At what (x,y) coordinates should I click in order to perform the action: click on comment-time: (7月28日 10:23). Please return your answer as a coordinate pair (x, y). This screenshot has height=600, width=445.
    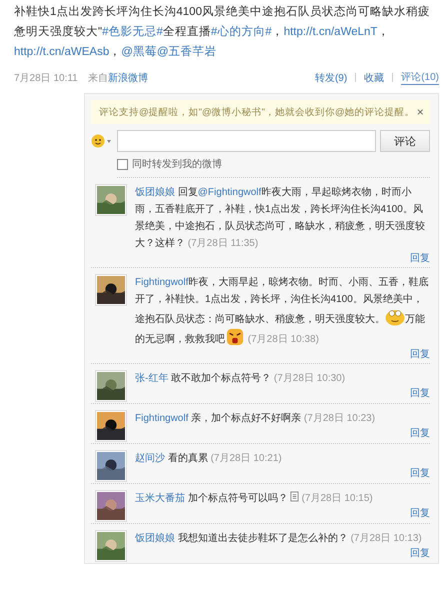
    Looking at the image, I should click on (340, 418).